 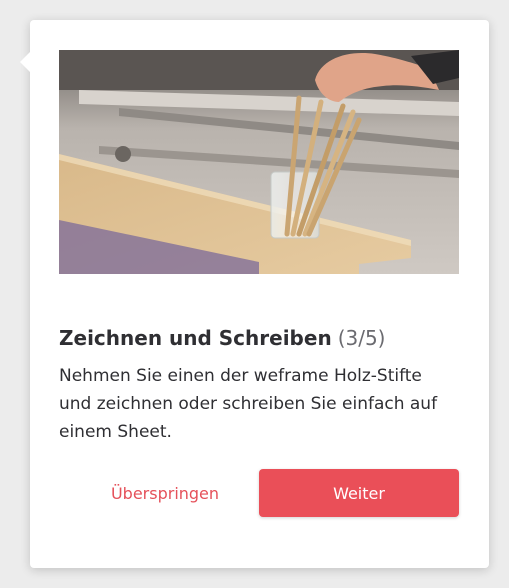 What do you see at coordinates (25, 62) in the screenshot?
I see `popover-pointer` at bounding box center [25, 62].